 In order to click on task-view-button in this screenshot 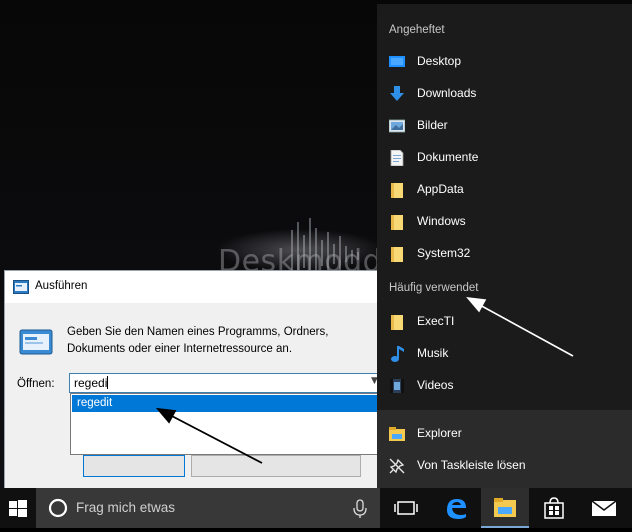, I will do `click(406, 508)`.